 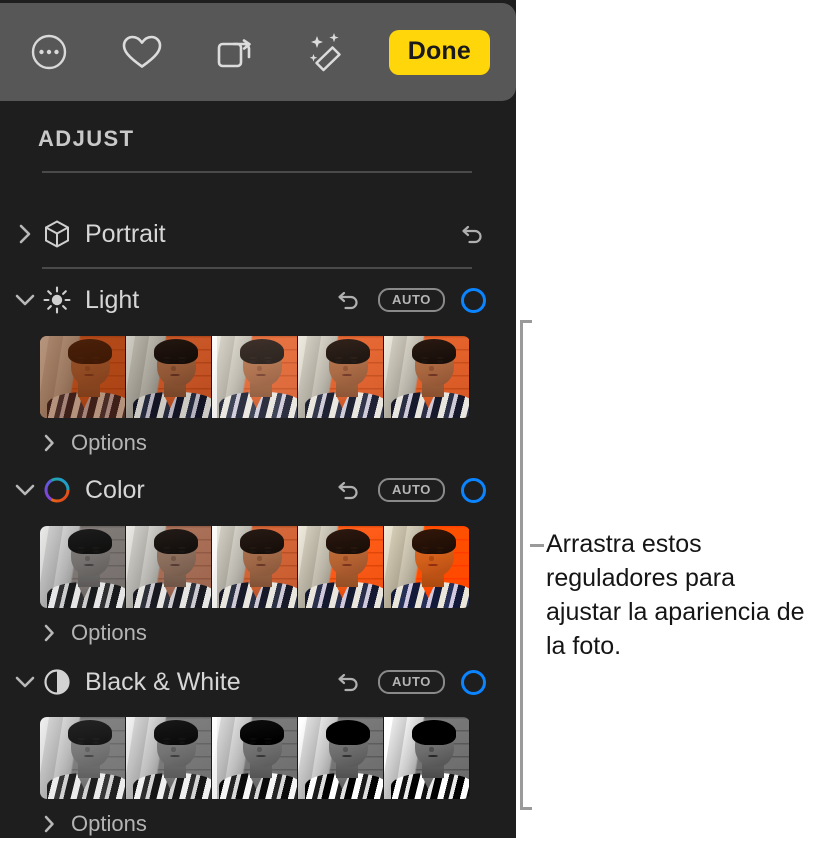 I want to click on reset-button-light, so click(x=349, y=300).